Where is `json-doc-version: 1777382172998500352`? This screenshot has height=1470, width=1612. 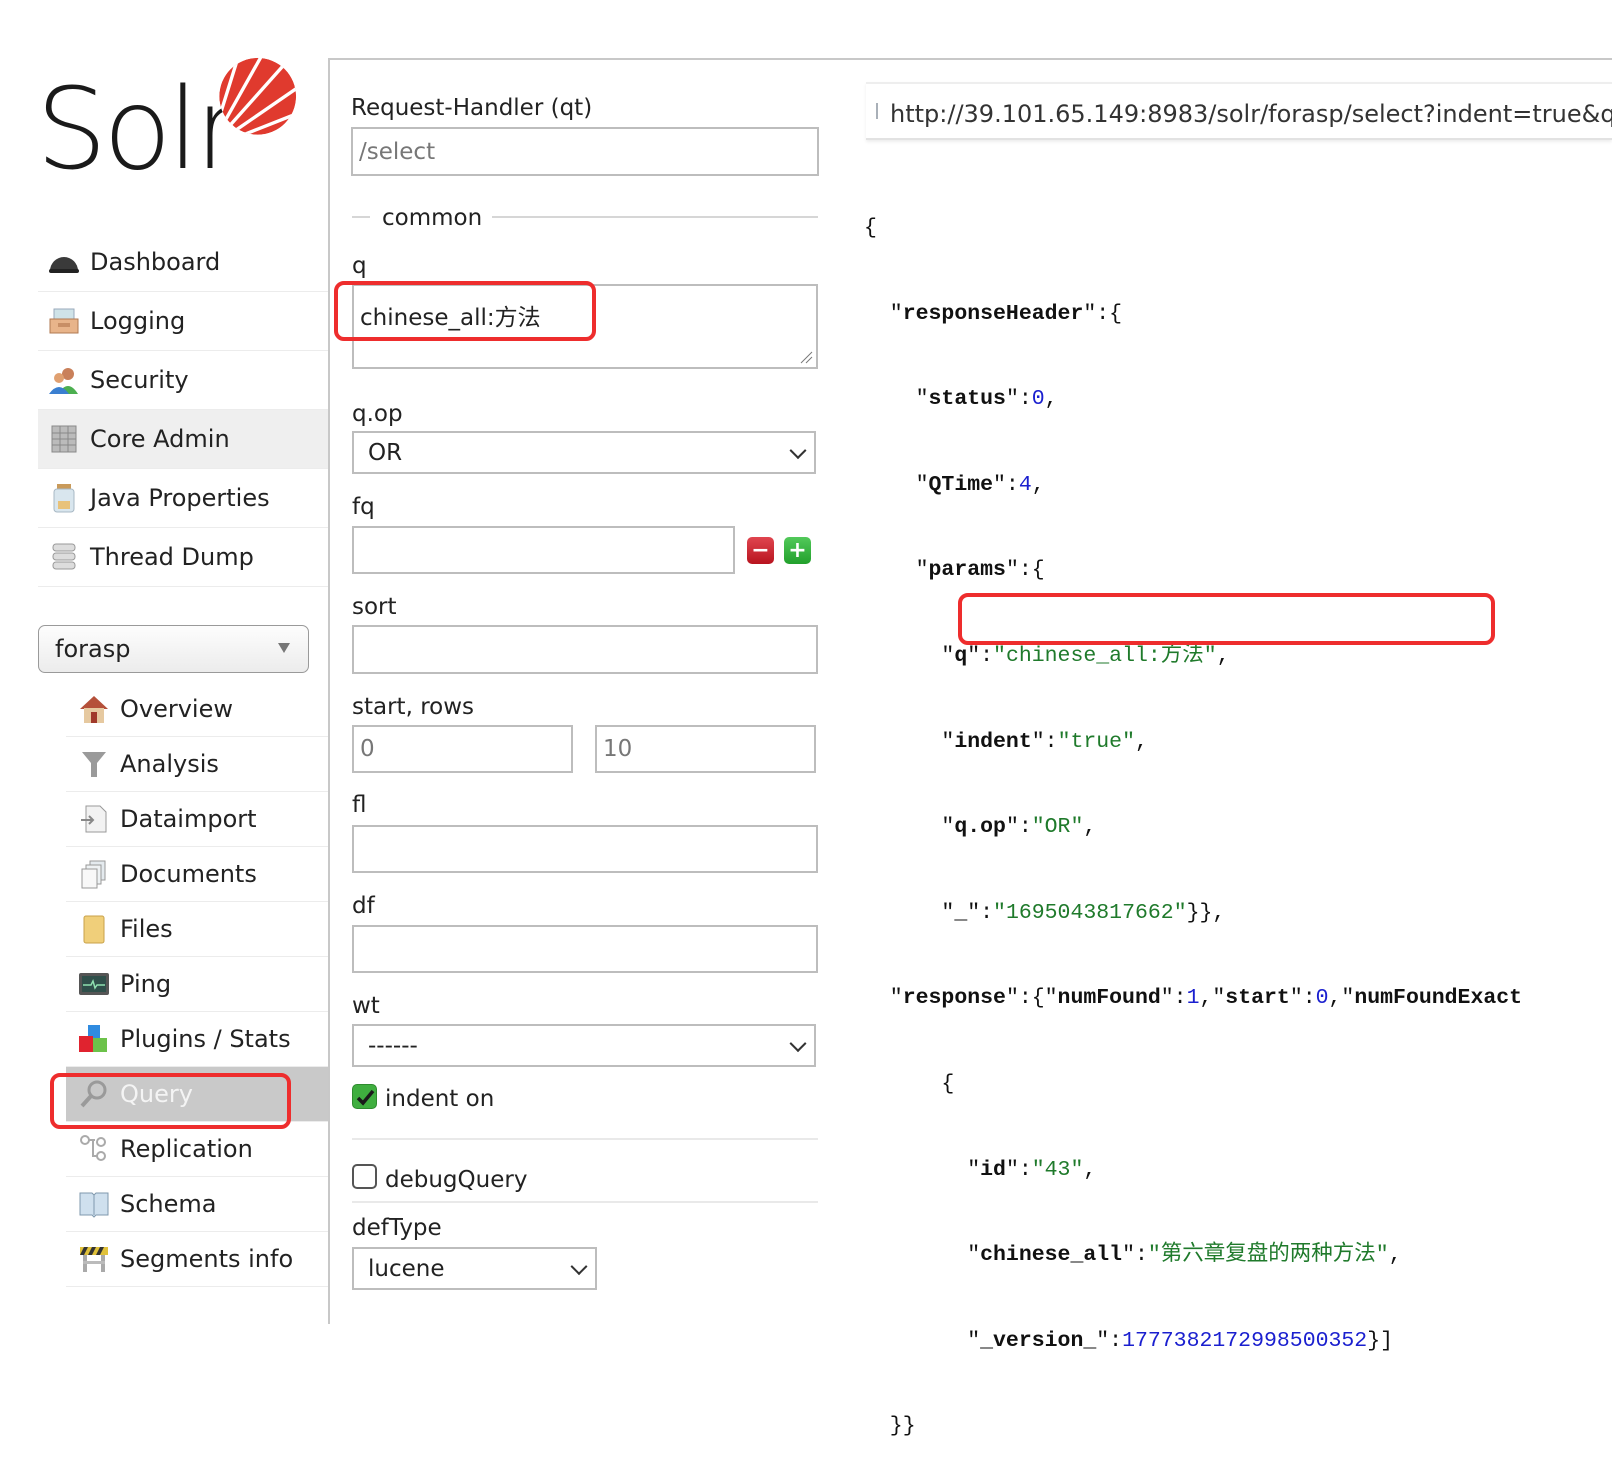 json-doc-version: 1777382172998500352 is located at coordinates (1245, 1340).